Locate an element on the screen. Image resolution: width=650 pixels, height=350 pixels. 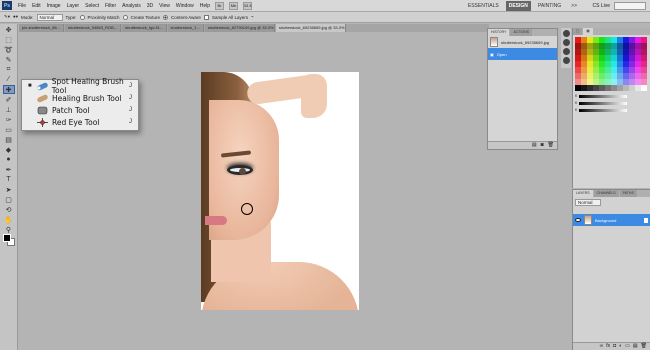
zoom-select: 33.3 is located at coordinates (248, 5).